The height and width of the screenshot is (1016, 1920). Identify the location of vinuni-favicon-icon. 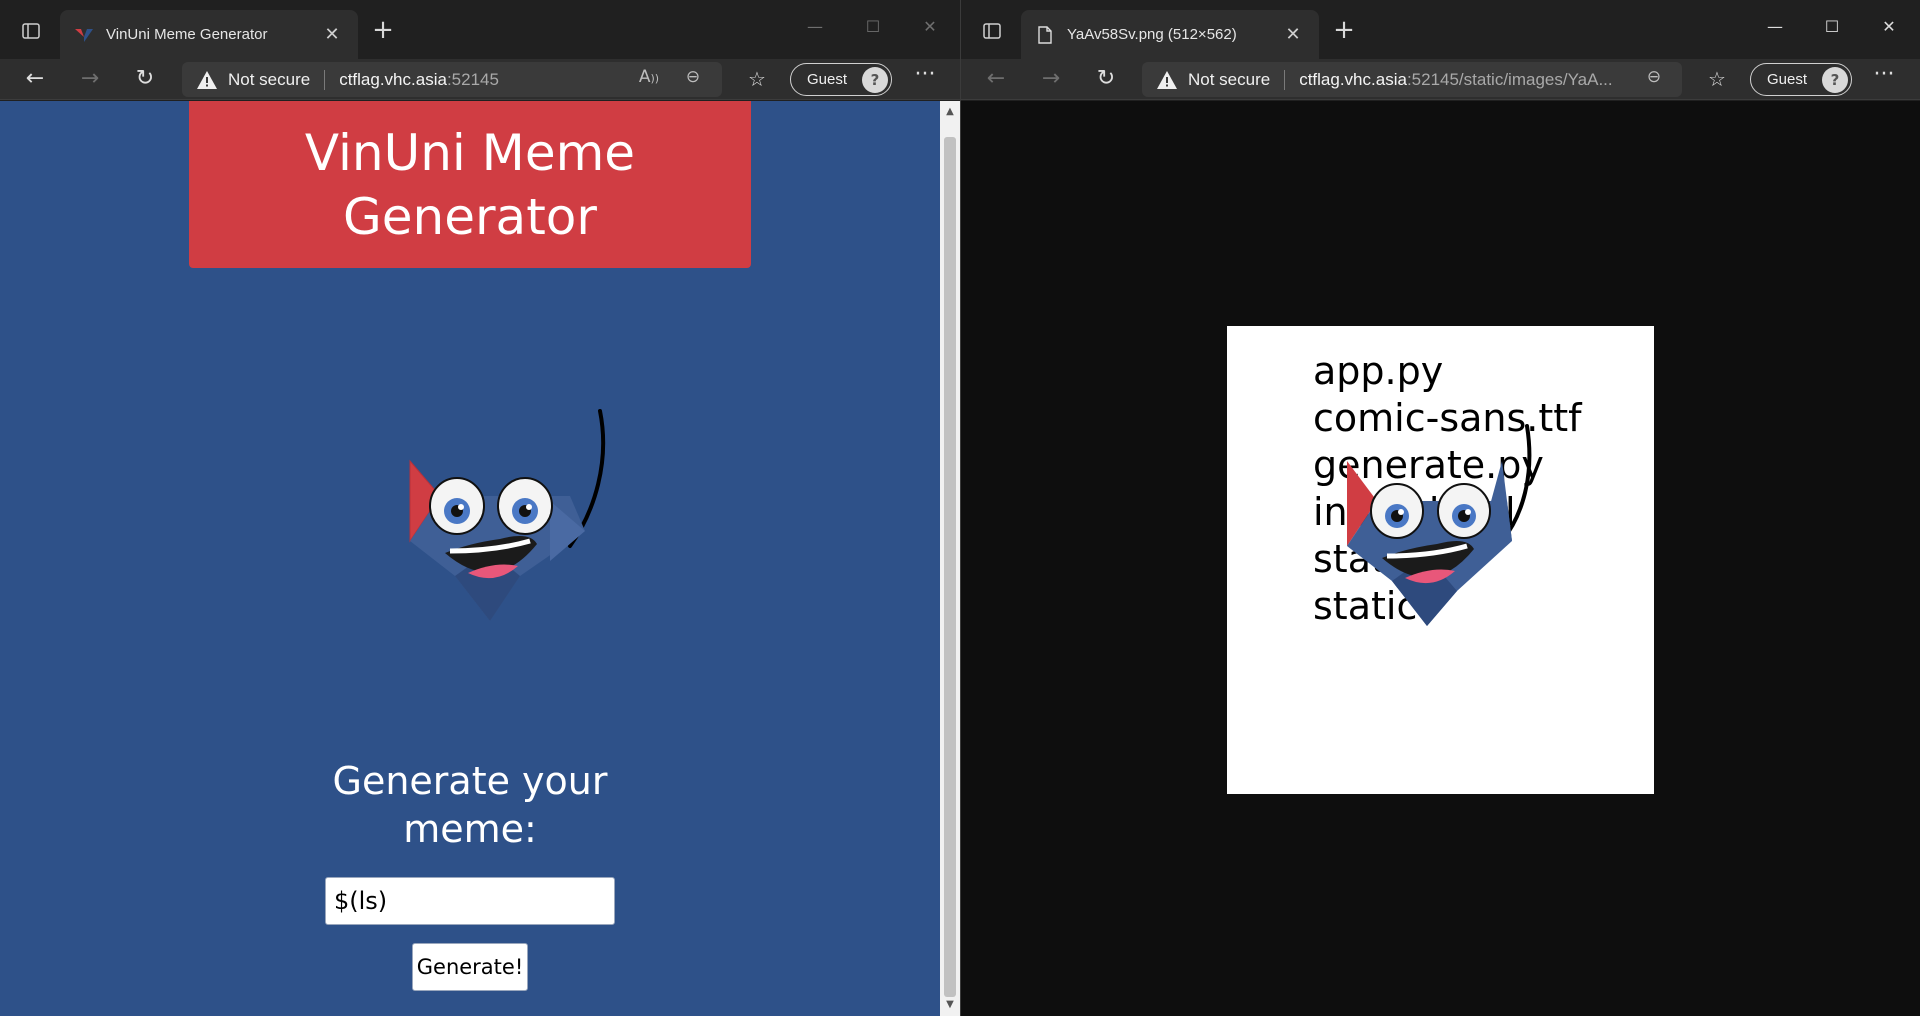
(84, 35).